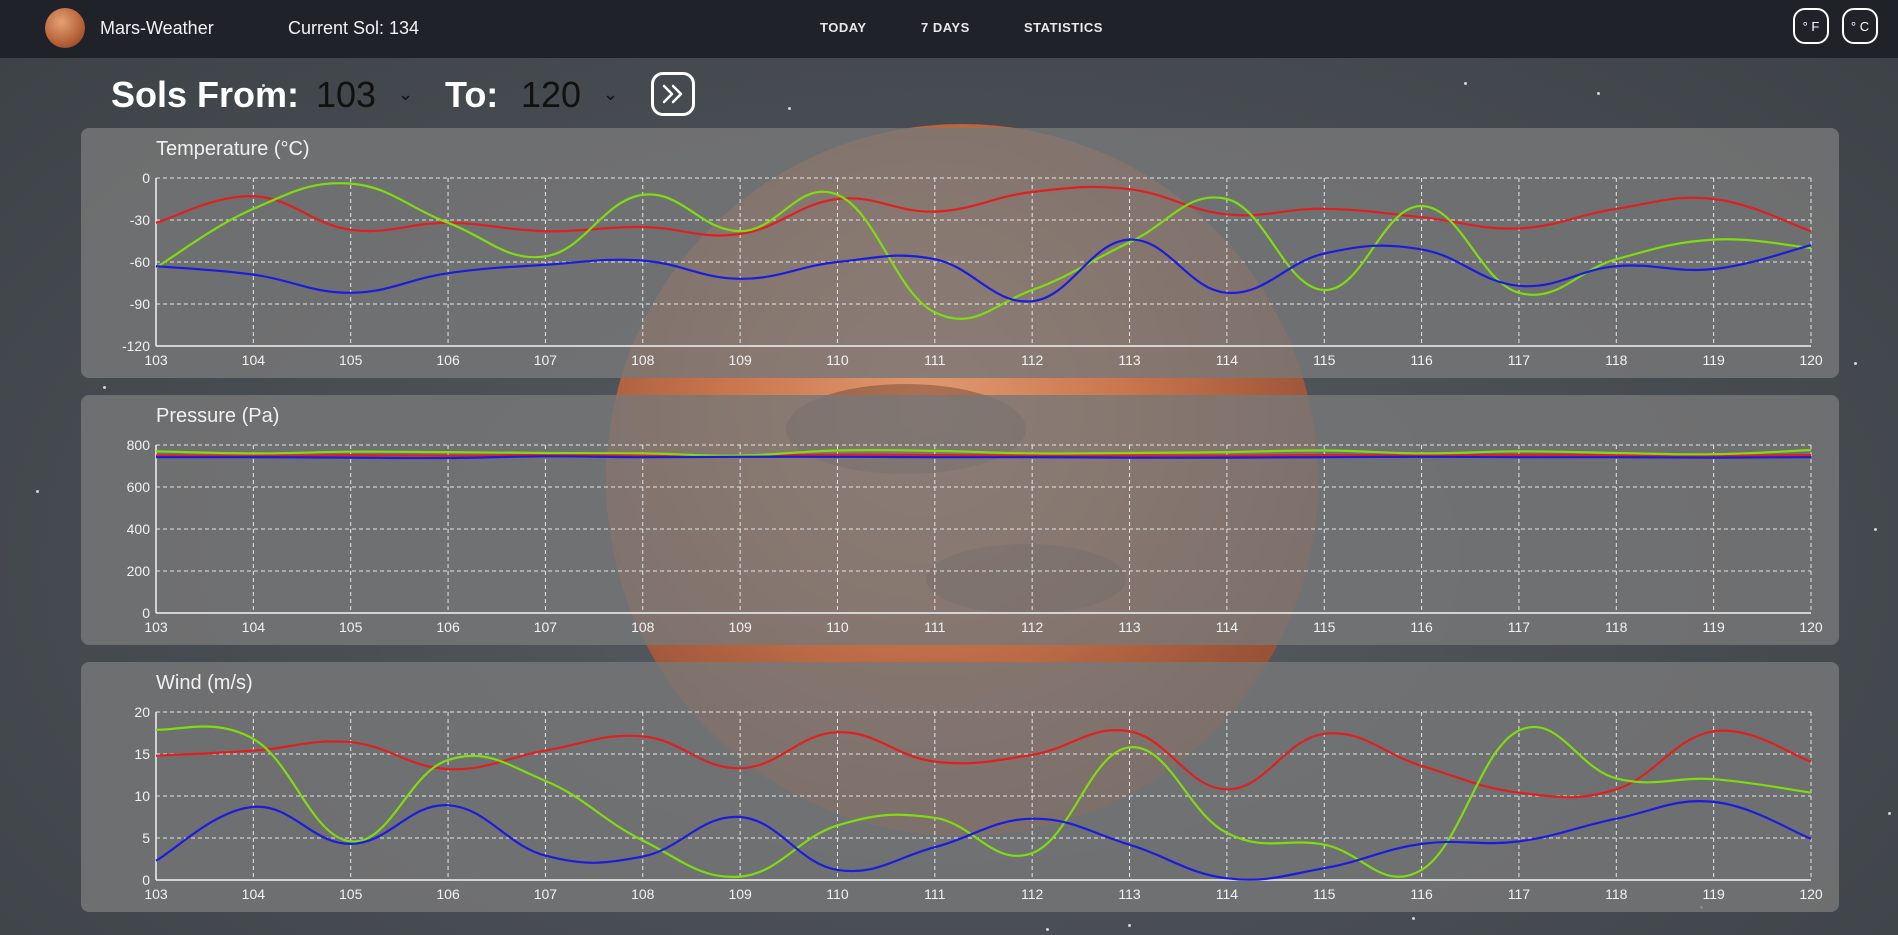  What do you see at coordinates (1811, 26) in the screenshot?
I see `fahrenheit-button: ° F` at bounding box center [1811, 26].